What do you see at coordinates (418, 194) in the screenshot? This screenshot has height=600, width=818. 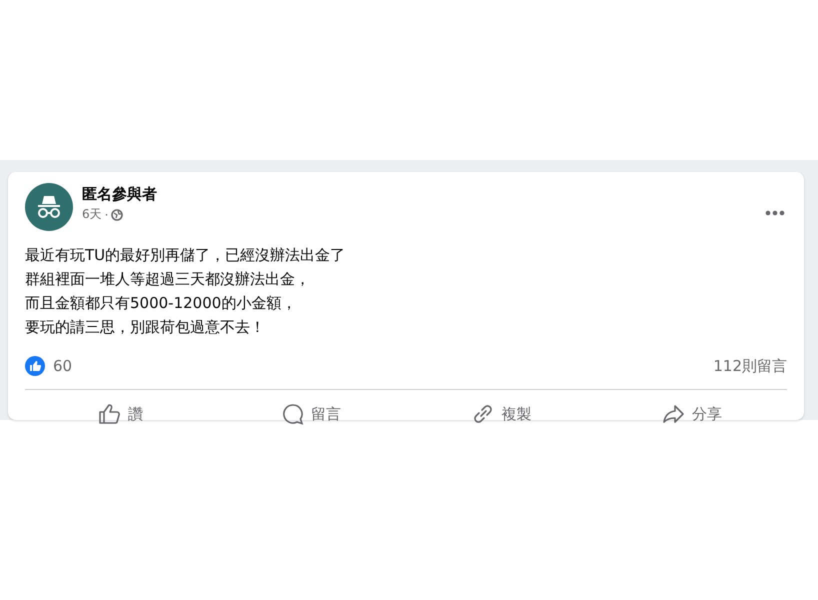 I see `author-name: 匿名參與者` at bounding box center [418, 194].